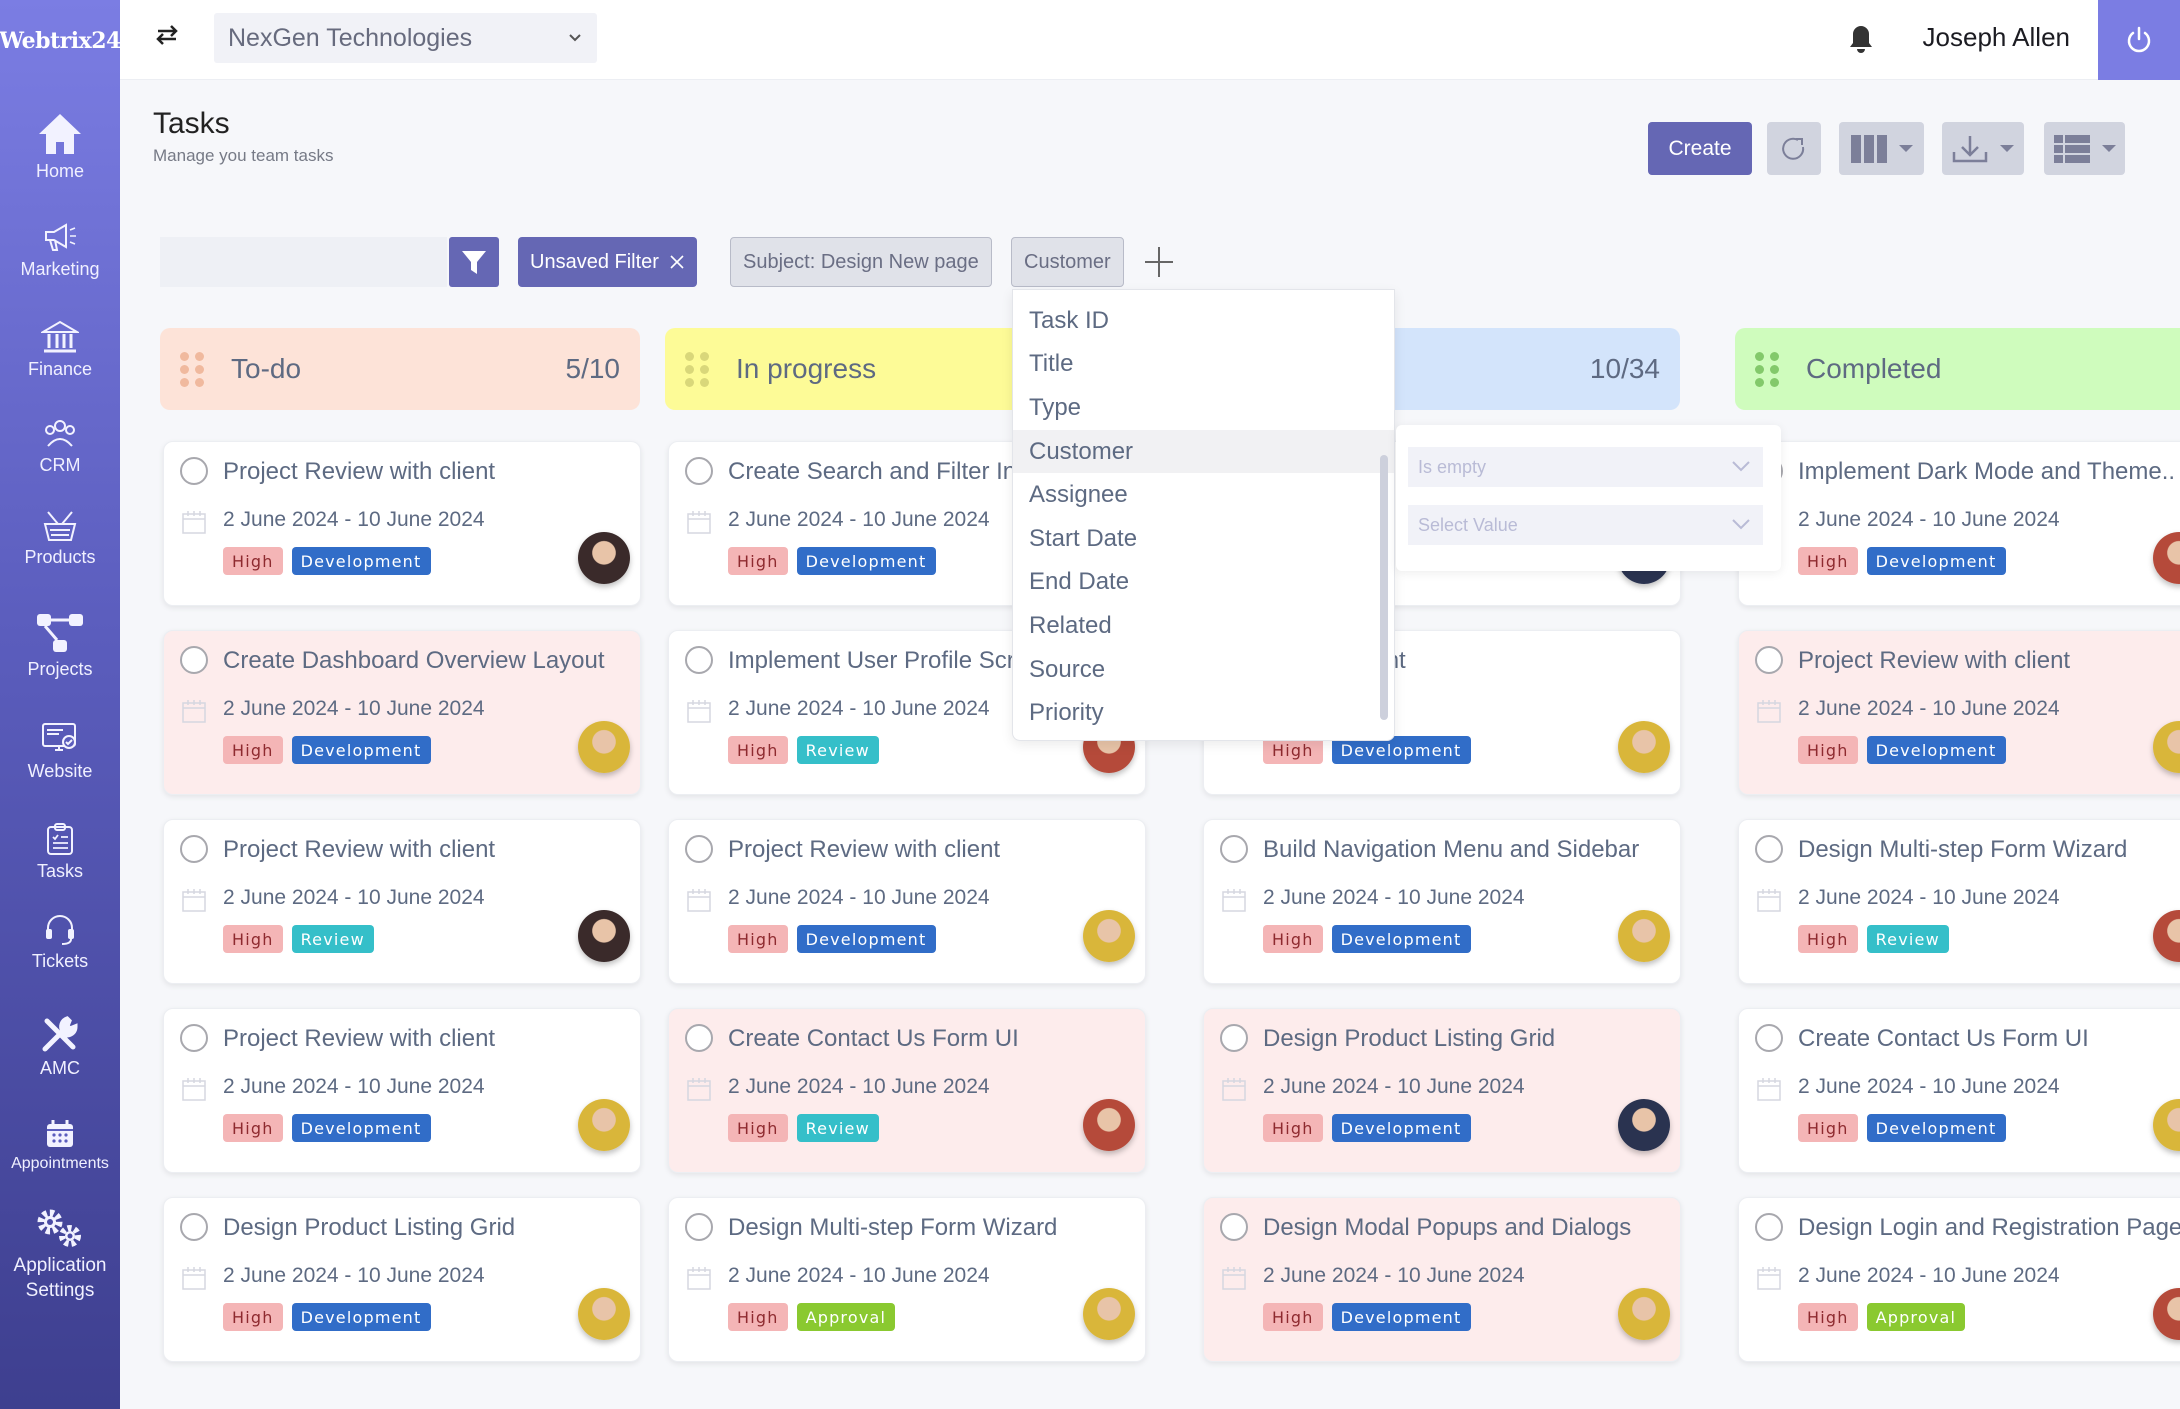 This screenshot has height=1409, width=2180. What do you see at coordinates (1467, 850) in the screenshot?
I see `task-title: Build Navigation Menu and Sidebar` at bounding box center [1467, 850].